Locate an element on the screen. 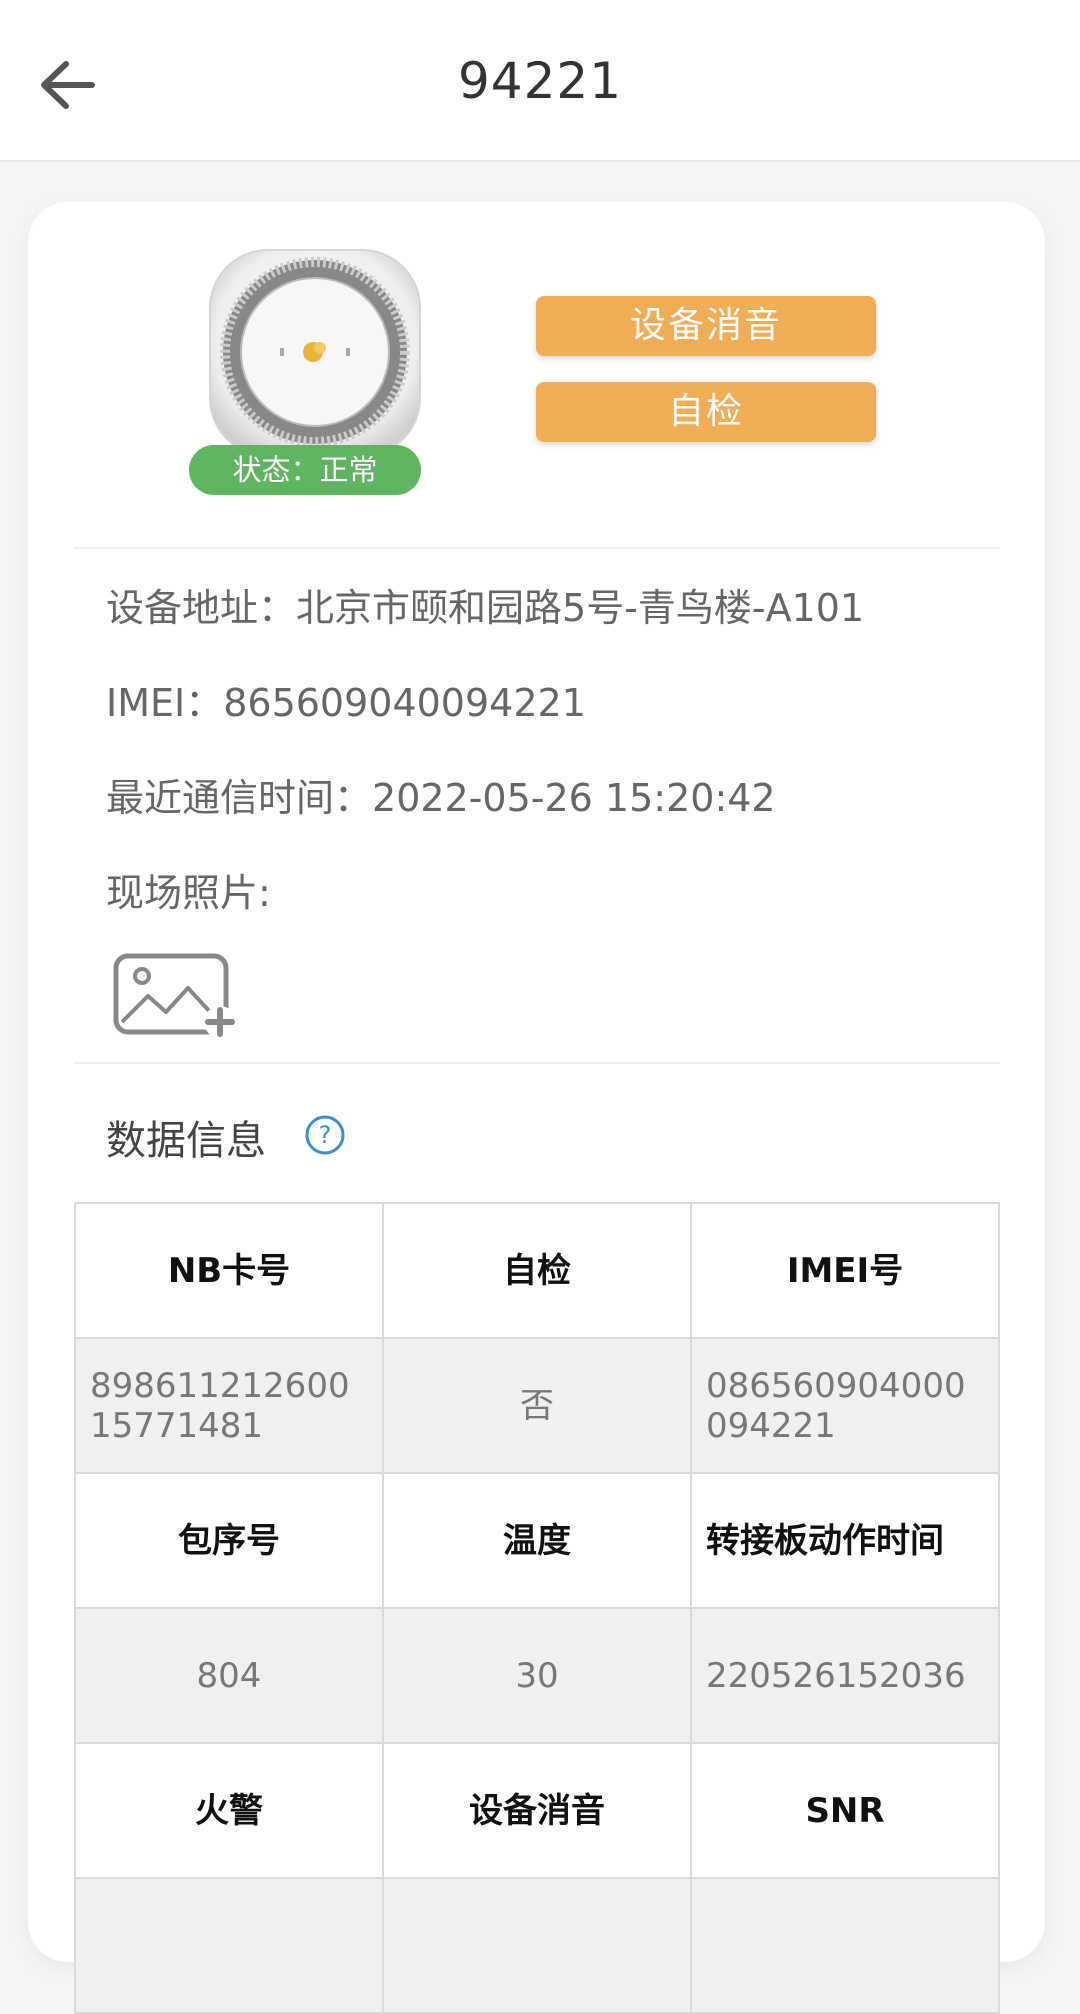 The width and height of the screenshot is (1080, 2014). table-cell: 30 is located at coordinates (537, 1675).